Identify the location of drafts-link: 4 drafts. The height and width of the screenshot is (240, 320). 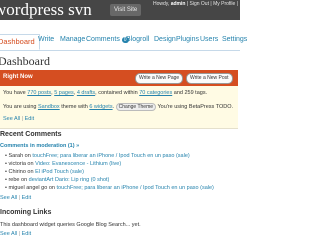
(86, 93).